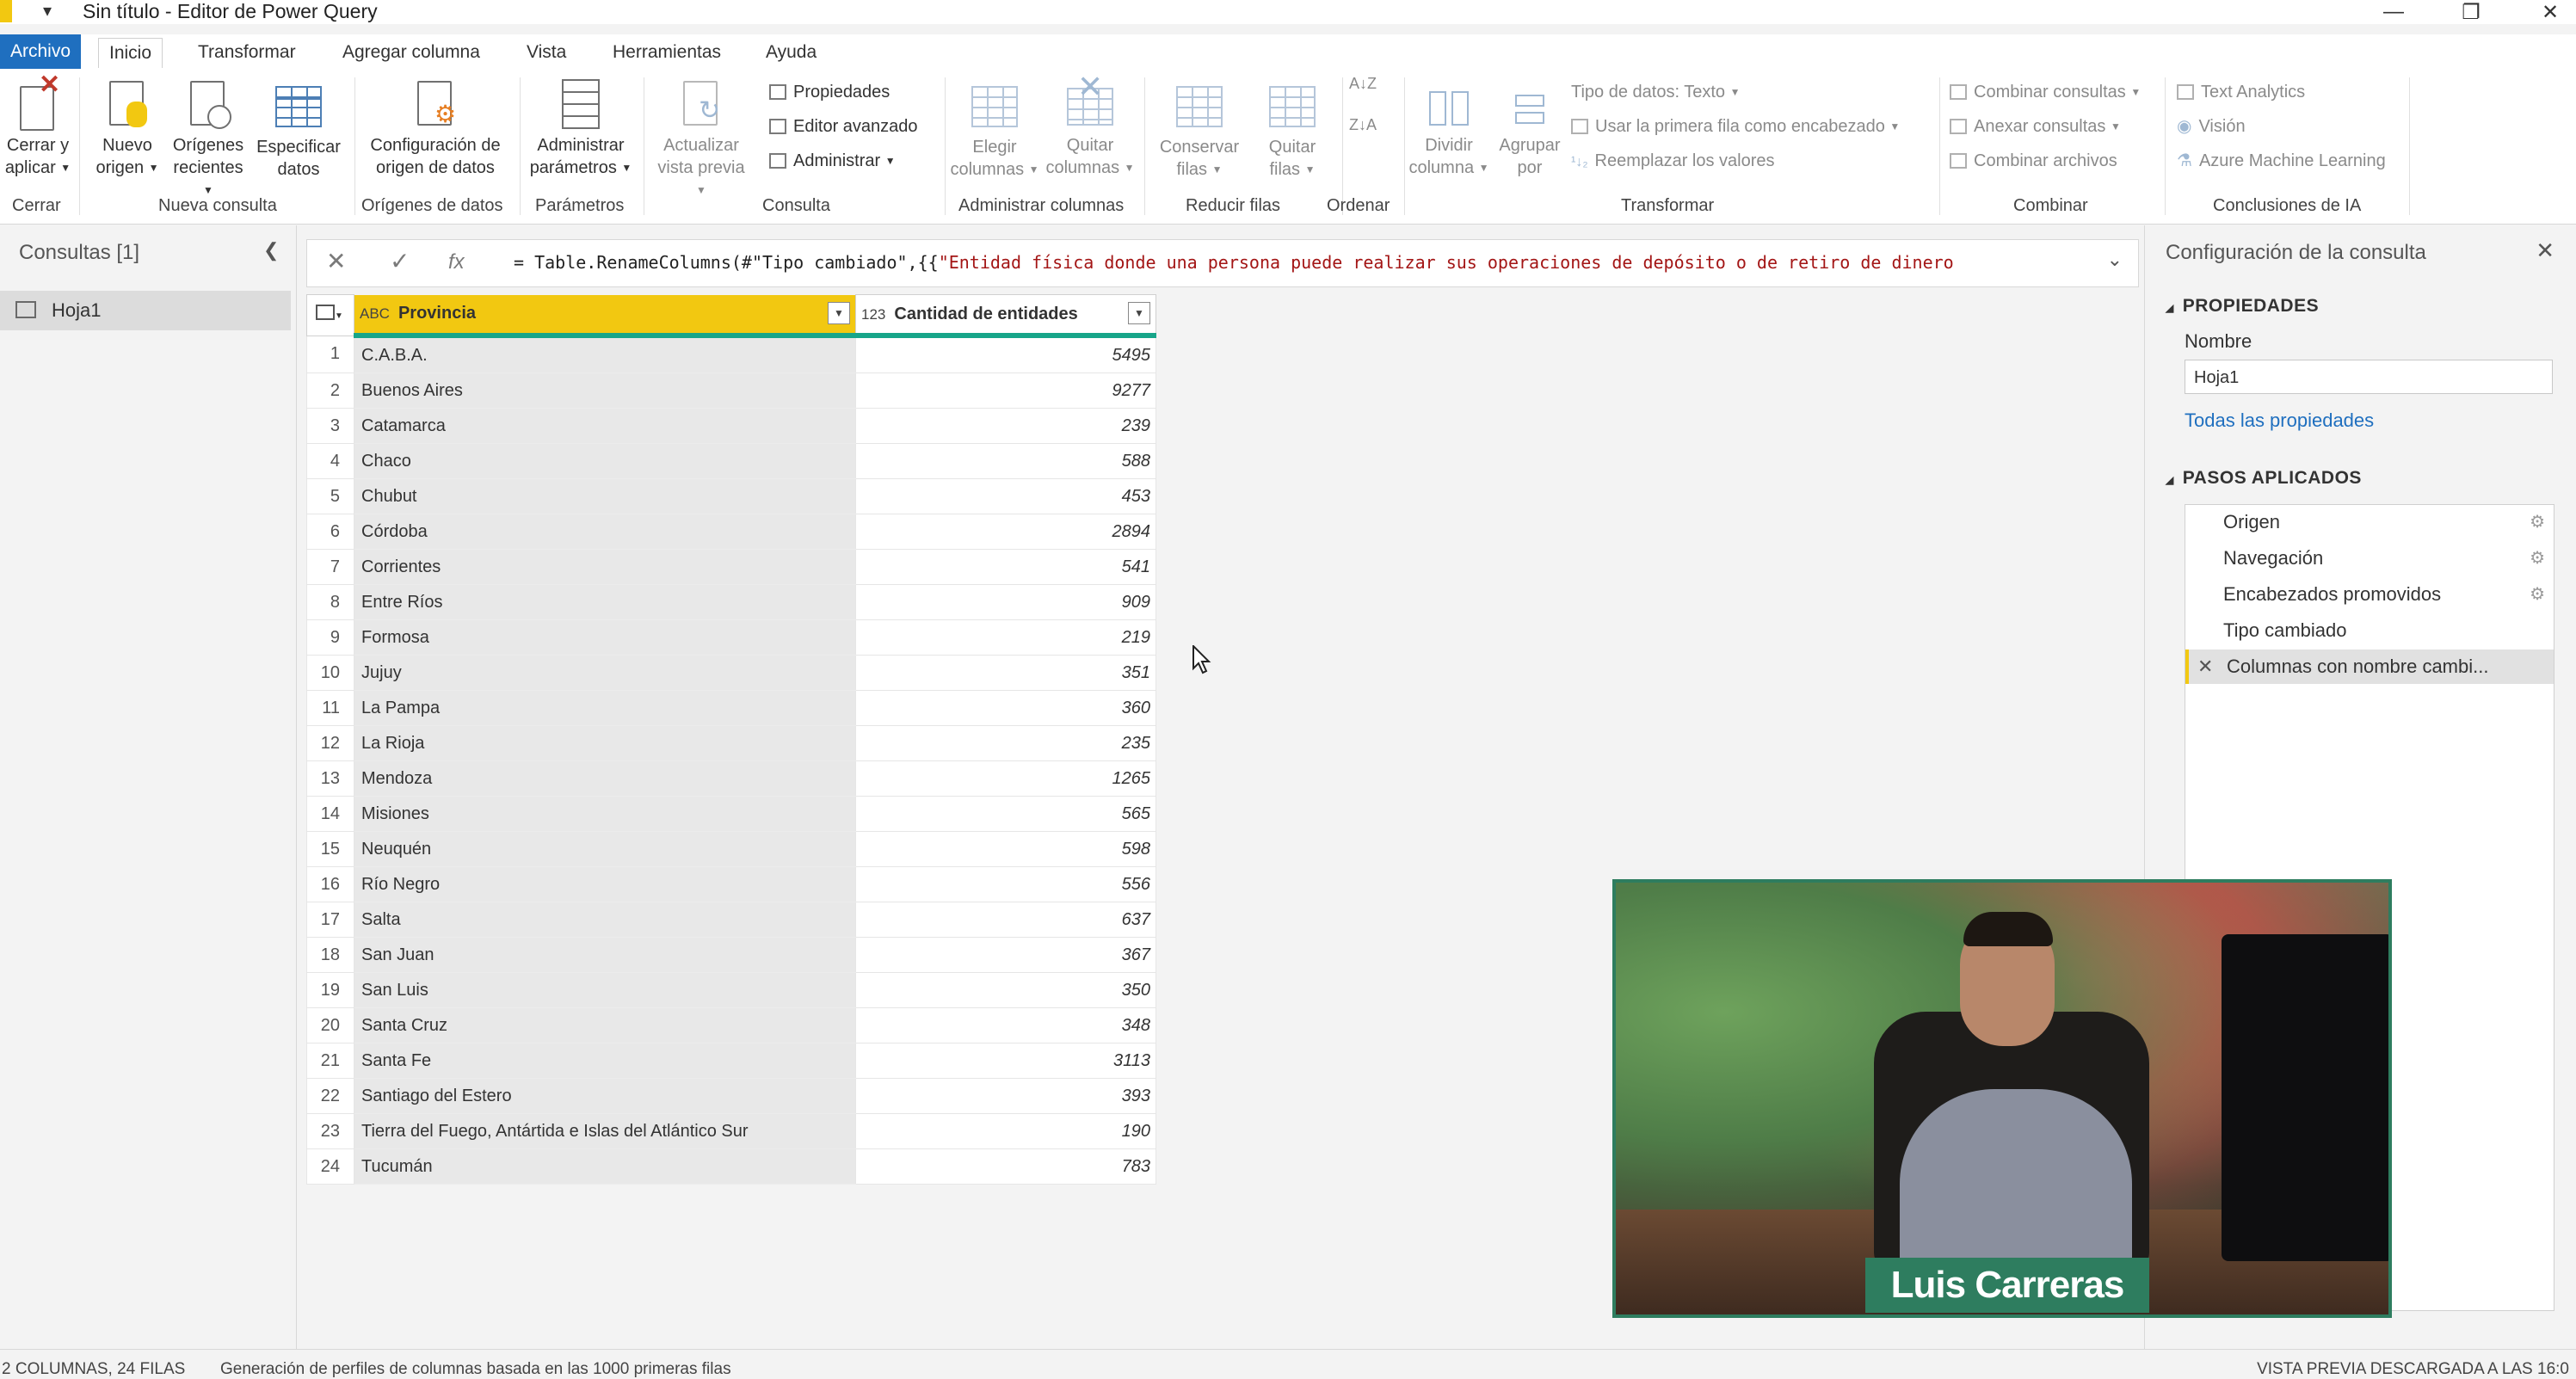 This screenshot has height=1379, width=2576. I want to click on cell-provincia: Entre Ríos, so click(605, 602).